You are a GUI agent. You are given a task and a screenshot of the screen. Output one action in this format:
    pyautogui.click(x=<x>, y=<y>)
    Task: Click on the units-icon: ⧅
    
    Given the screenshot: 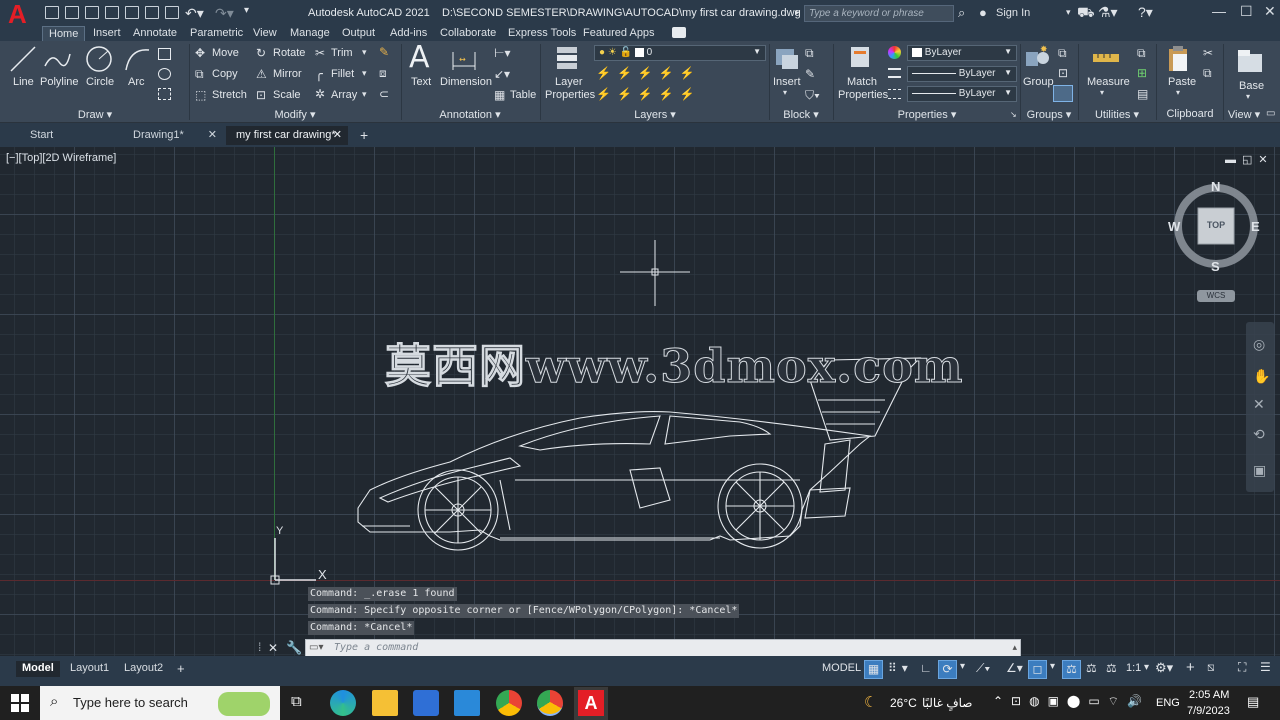 What is the action you would take?
    pyautogui.click(x=1211, y=667)
    